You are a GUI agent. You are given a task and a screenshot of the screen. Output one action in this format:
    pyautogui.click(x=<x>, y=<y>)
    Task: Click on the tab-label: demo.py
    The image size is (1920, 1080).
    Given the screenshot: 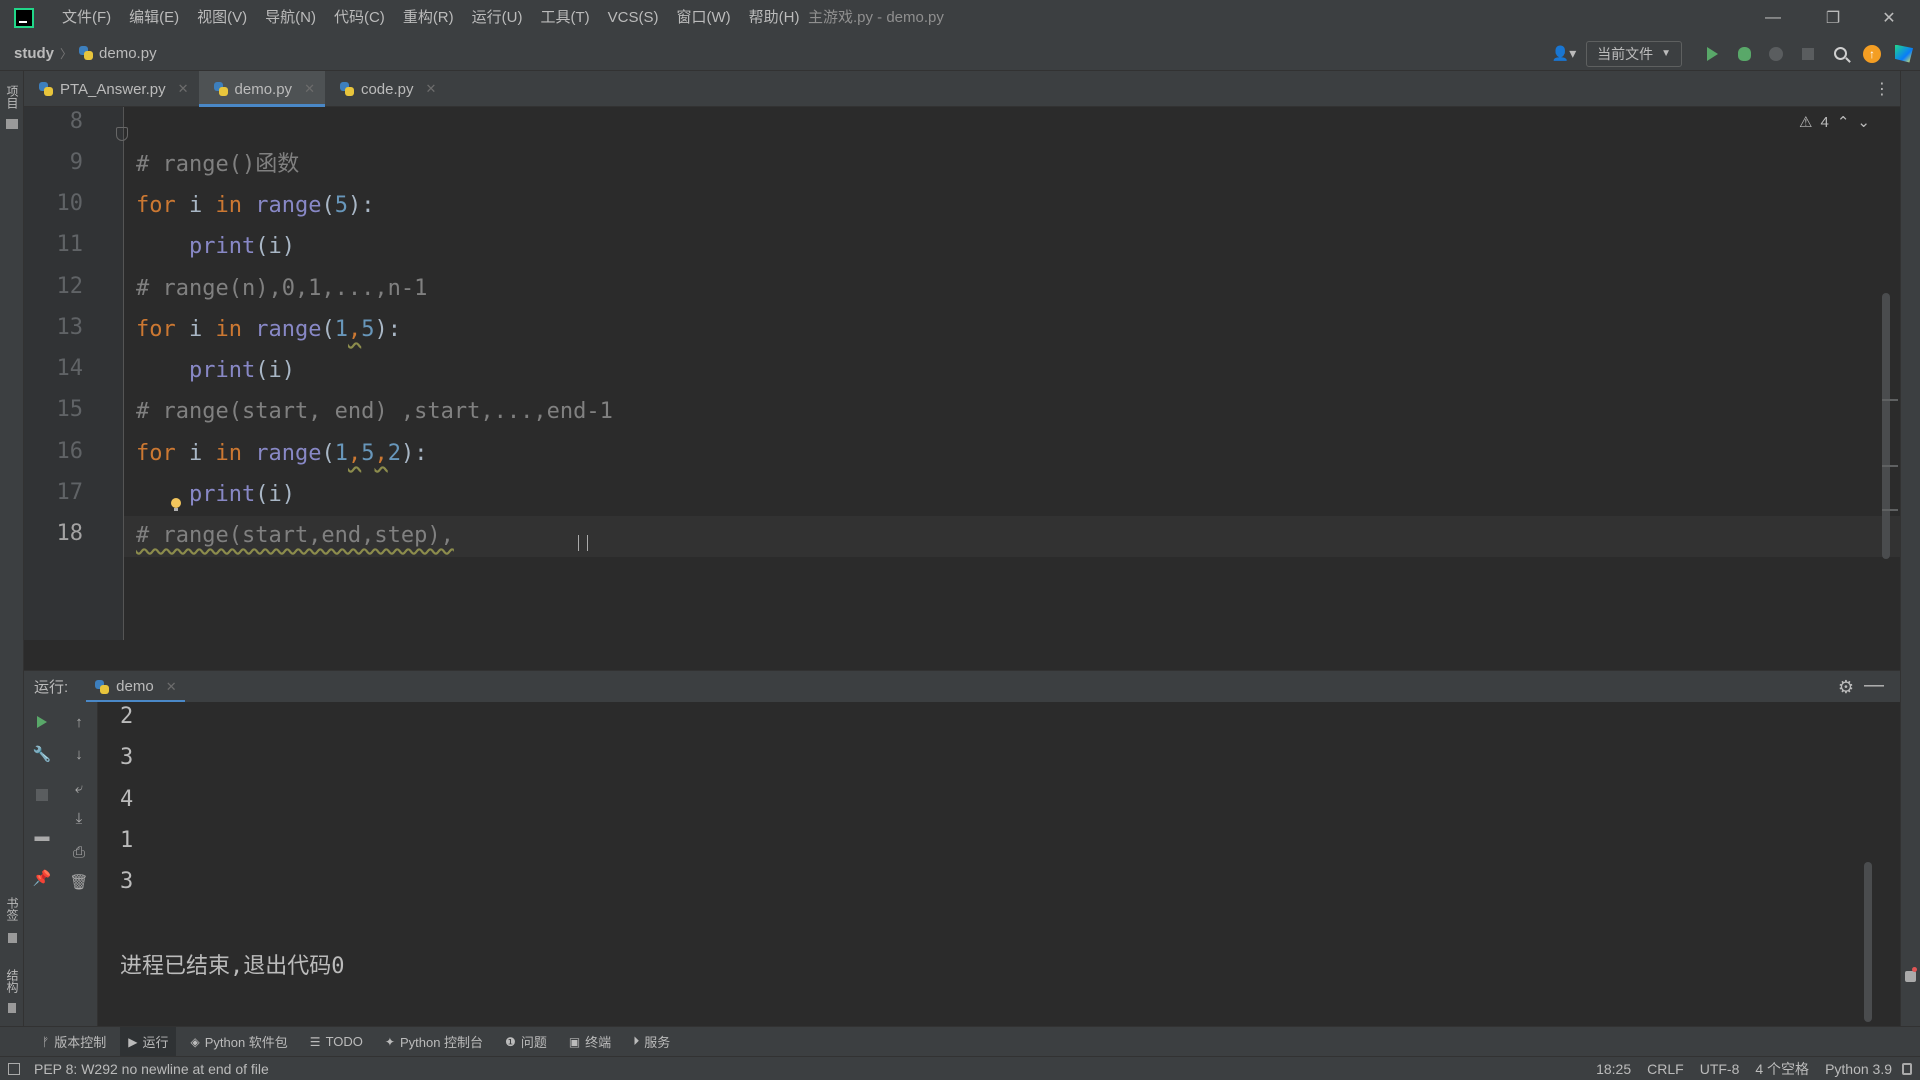 What is the action you would take?
    pyautogui.click(x=263, y=89)
    